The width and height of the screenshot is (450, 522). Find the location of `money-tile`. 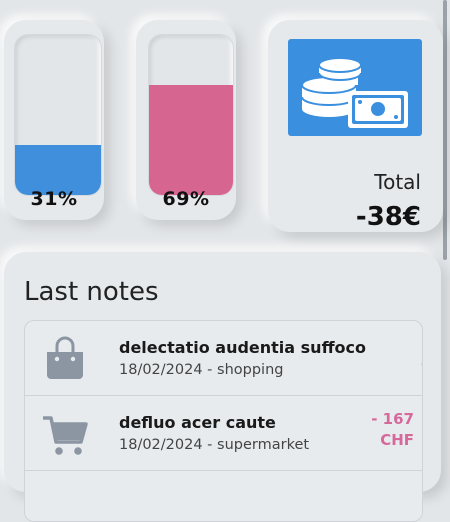

money-tile is located at coordinates (355, 87).